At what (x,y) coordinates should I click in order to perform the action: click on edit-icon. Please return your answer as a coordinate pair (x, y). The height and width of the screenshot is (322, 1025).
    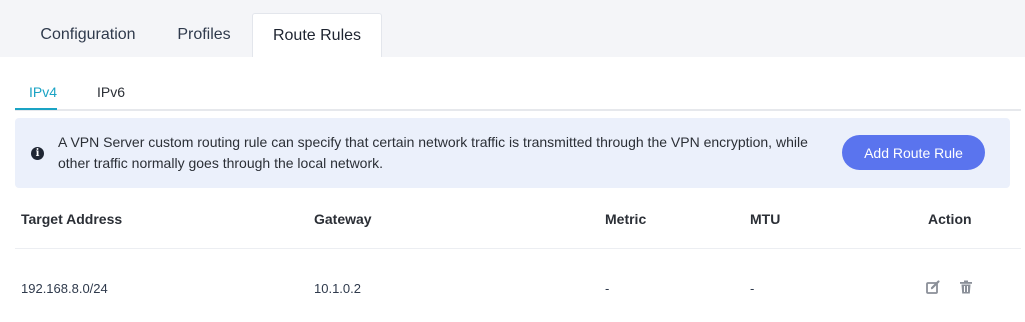
    Looking at the image, I should click on (933, 287).